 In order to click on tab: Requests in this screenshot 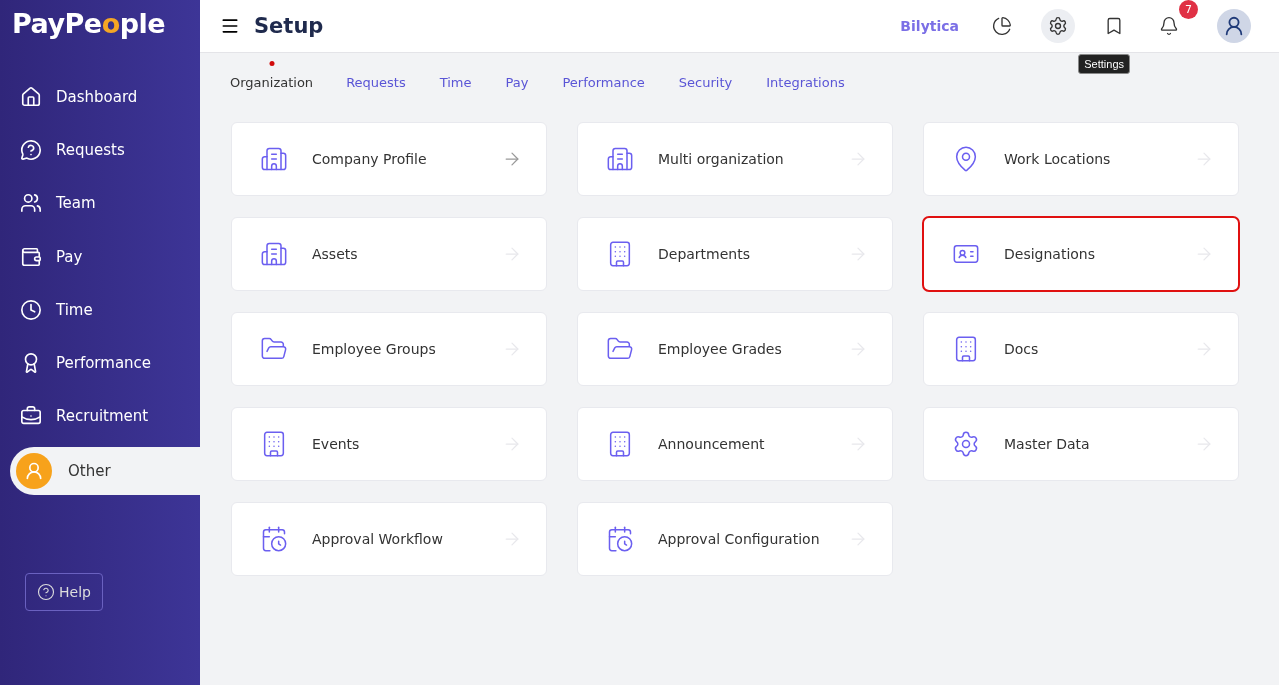, I will do `click(376, 82)`.